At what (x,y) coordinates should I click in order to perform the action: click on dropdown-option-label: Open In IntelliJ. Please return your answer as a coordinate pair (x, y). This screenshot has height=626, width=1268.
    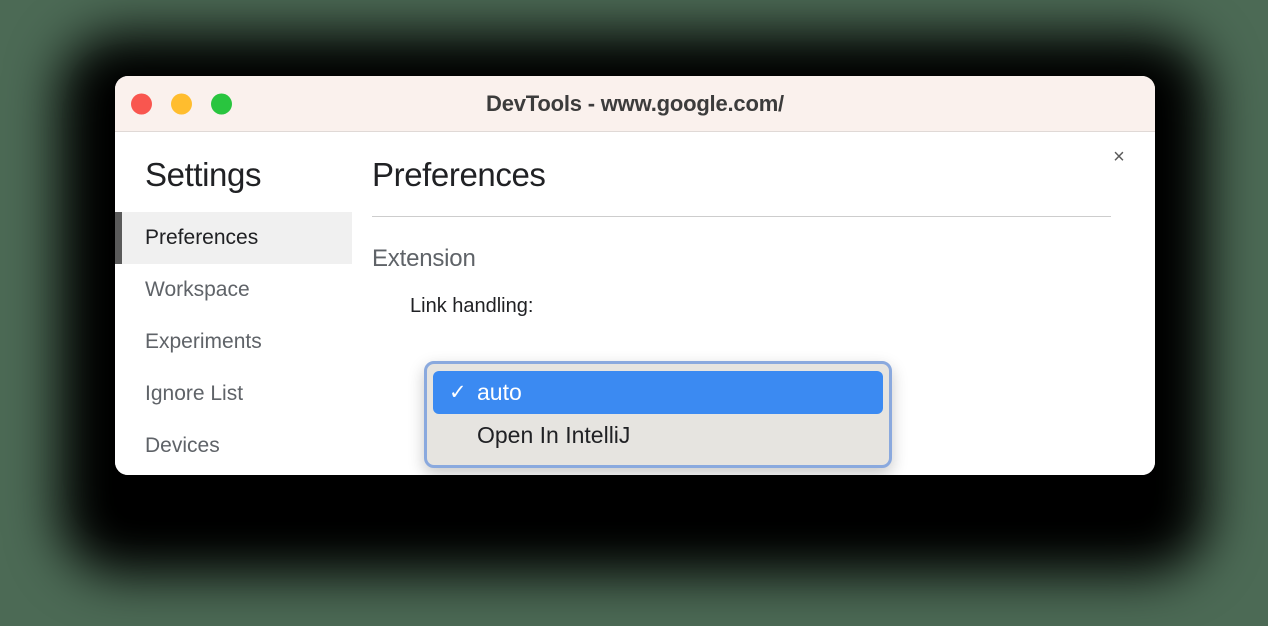
    Looking at the image, I should click on (554, 435).